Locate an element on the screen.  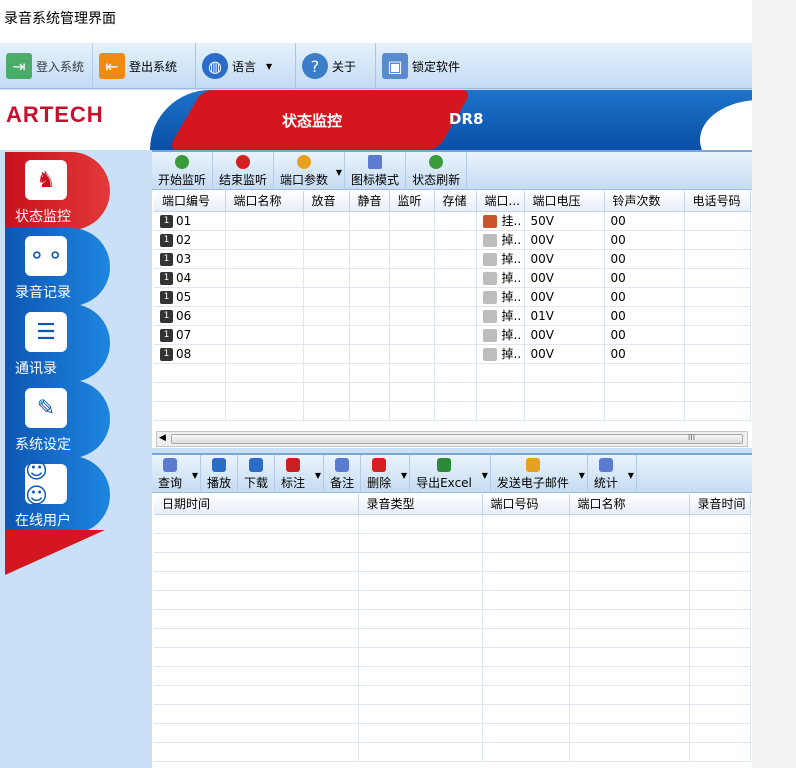
record-table-header: 日期时间 录音类型 端口号码 端口名称 录音时间 is located at coordinates (452, 504).